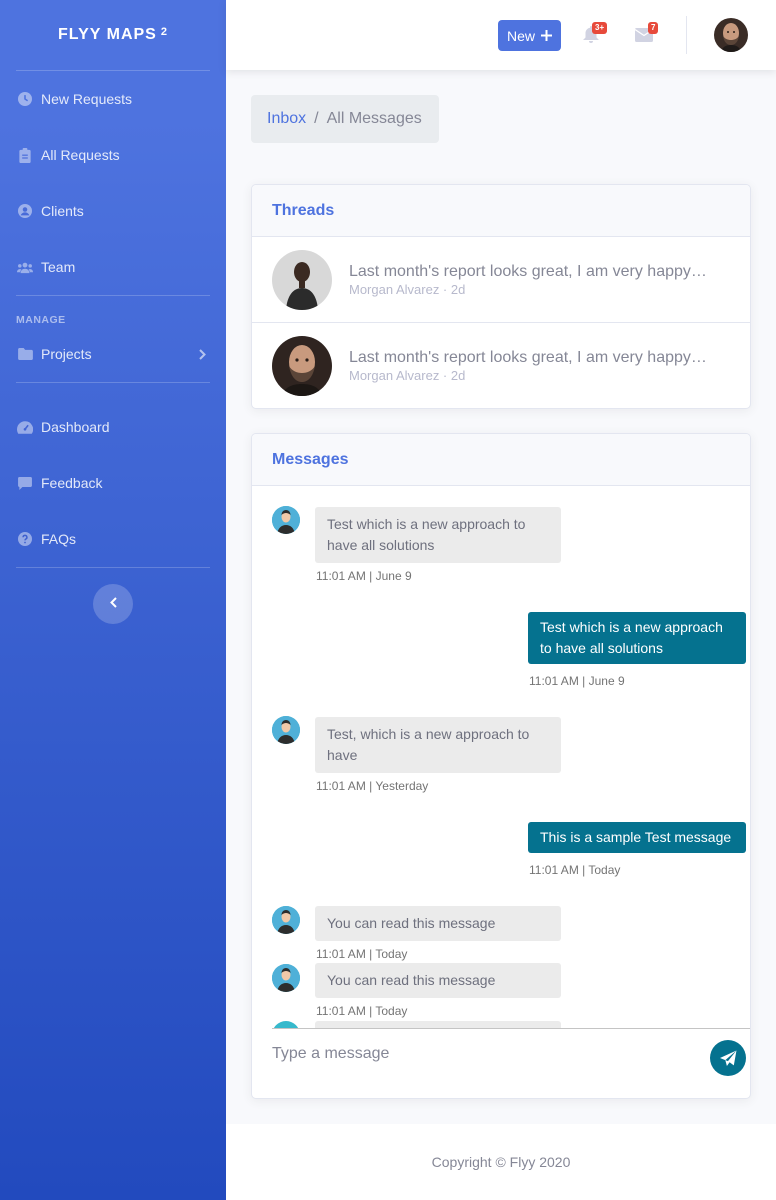  Describe the element at coordinates (501, 211) in the screenshot. I see `threads-title: Threads` at that location.